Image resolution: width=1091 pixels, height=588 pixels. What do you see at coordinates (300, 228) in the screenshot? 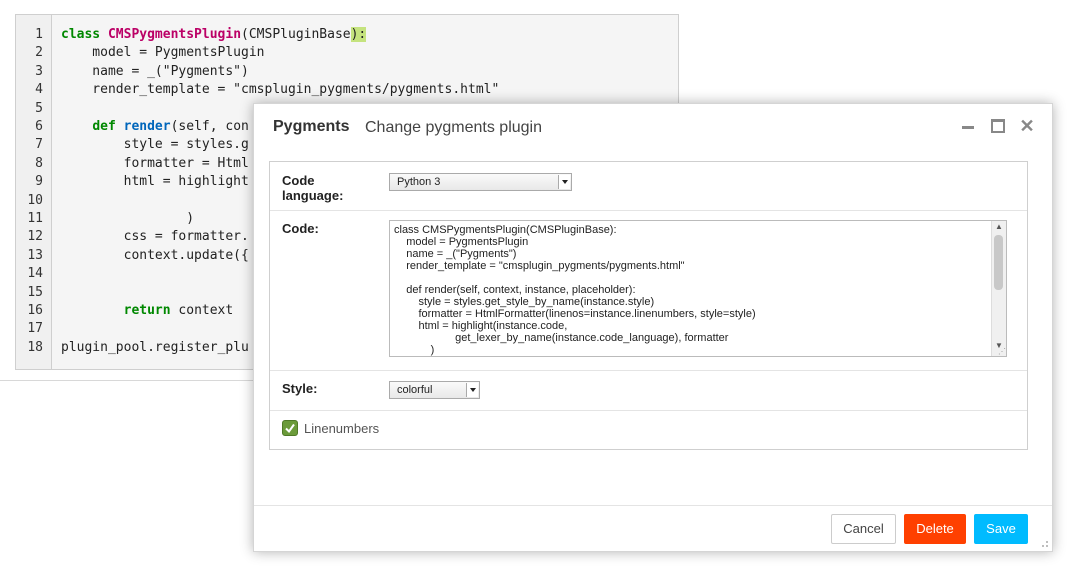
I see `code-label: Code:` at bounding box center [300, 228].